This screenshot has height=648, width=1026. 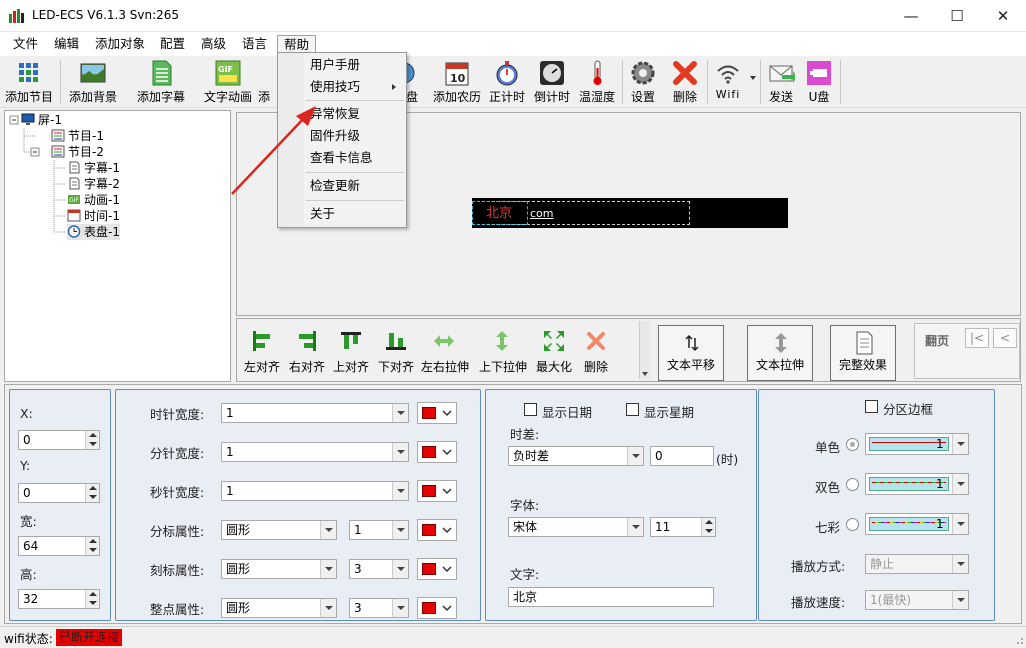 What do you see at coordinates (917, 484) in the screenshot?
I see `double-border-select: 1` at bounding box center [917, 484].